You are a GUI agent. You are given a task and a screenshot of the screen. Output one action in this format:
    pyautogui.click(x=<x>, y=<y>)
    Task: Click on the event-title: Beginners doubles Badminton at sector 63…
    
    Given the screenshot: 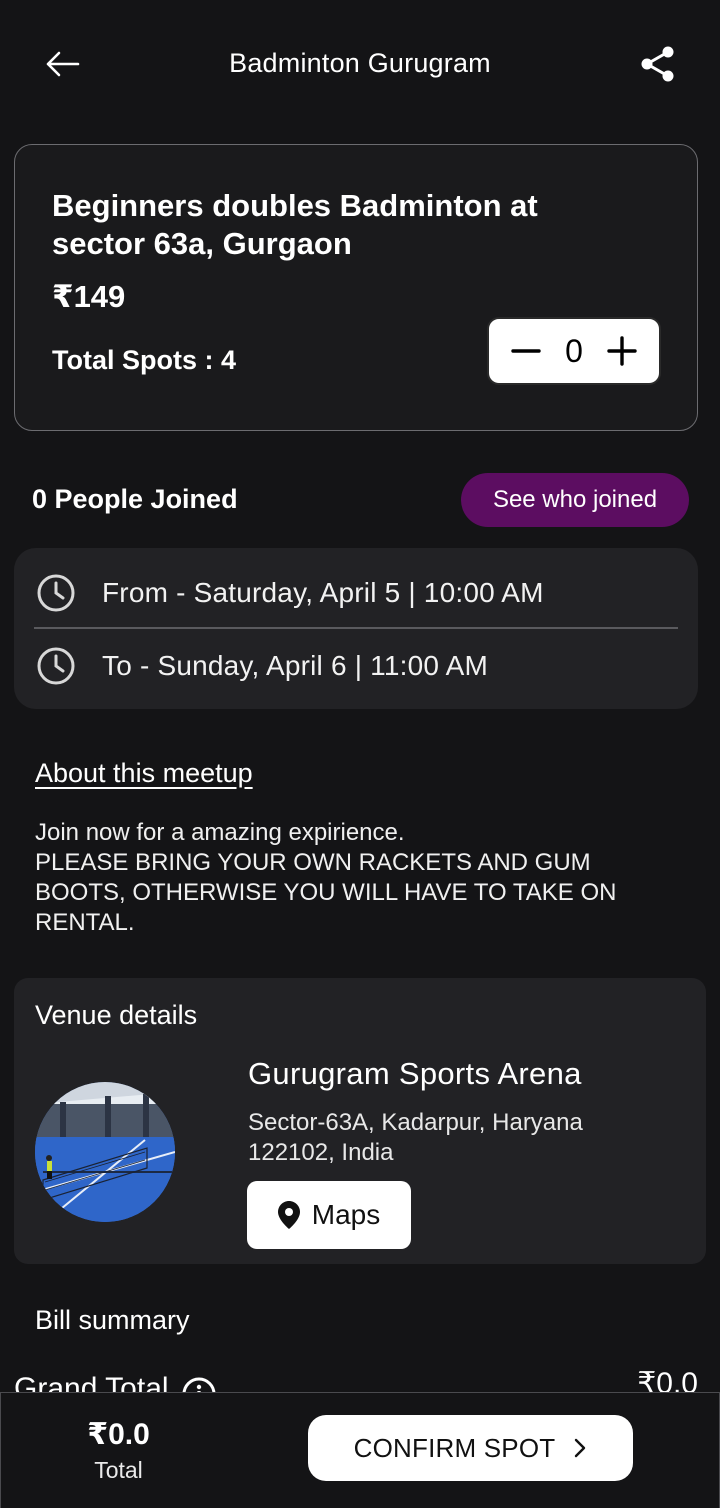 What is the action you would take?
    pyautogui.click(x=295, y=224)
    